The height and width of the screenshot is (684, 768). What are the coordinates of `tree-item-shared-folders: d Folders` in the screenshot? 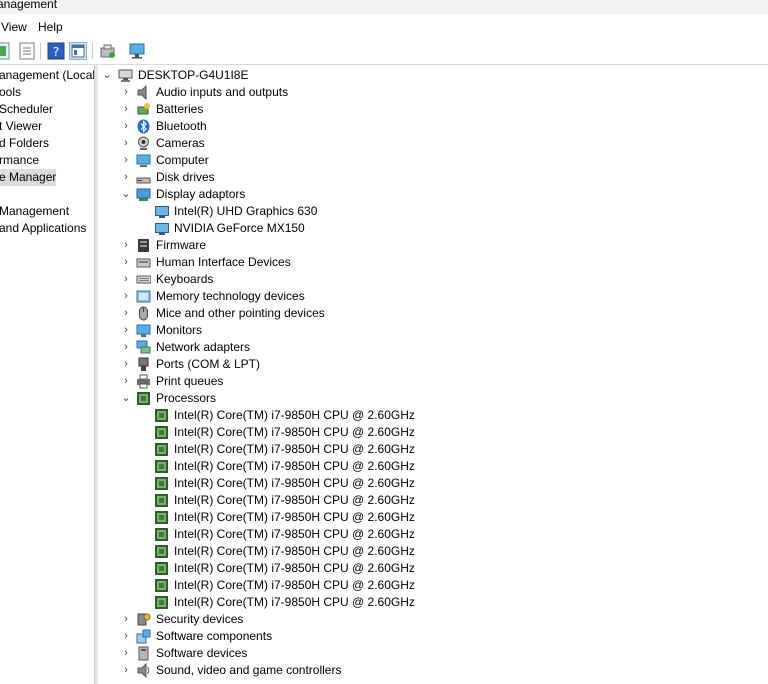 It's located at (24, 143).